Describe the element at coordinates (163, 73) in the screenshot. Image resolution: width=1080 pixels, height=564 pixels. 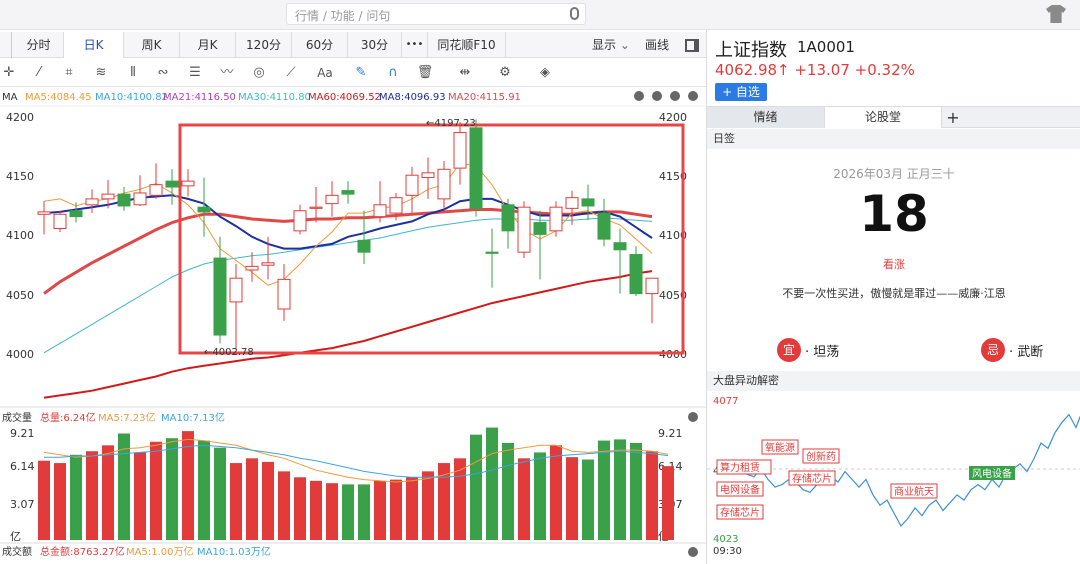
I see `link-icon: ∾` at that location.